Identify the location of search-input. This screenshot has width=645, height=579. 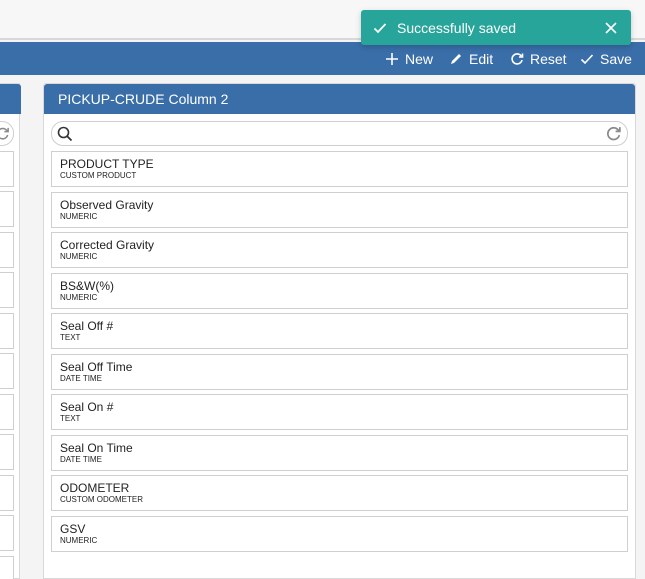
(338, 133).